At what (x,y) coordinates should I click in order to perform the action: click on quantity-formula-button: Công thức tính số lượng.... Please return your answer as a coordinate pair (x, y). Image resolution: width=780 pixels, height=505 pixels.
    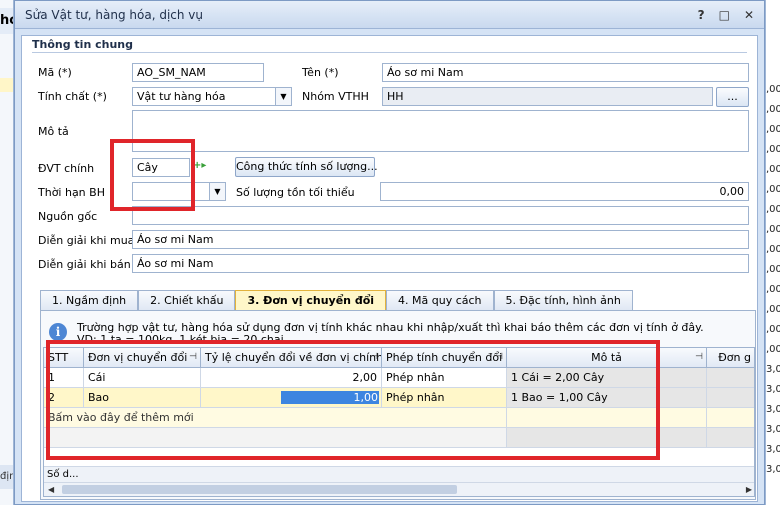
    Looking at the image, I should click on (306, 167).